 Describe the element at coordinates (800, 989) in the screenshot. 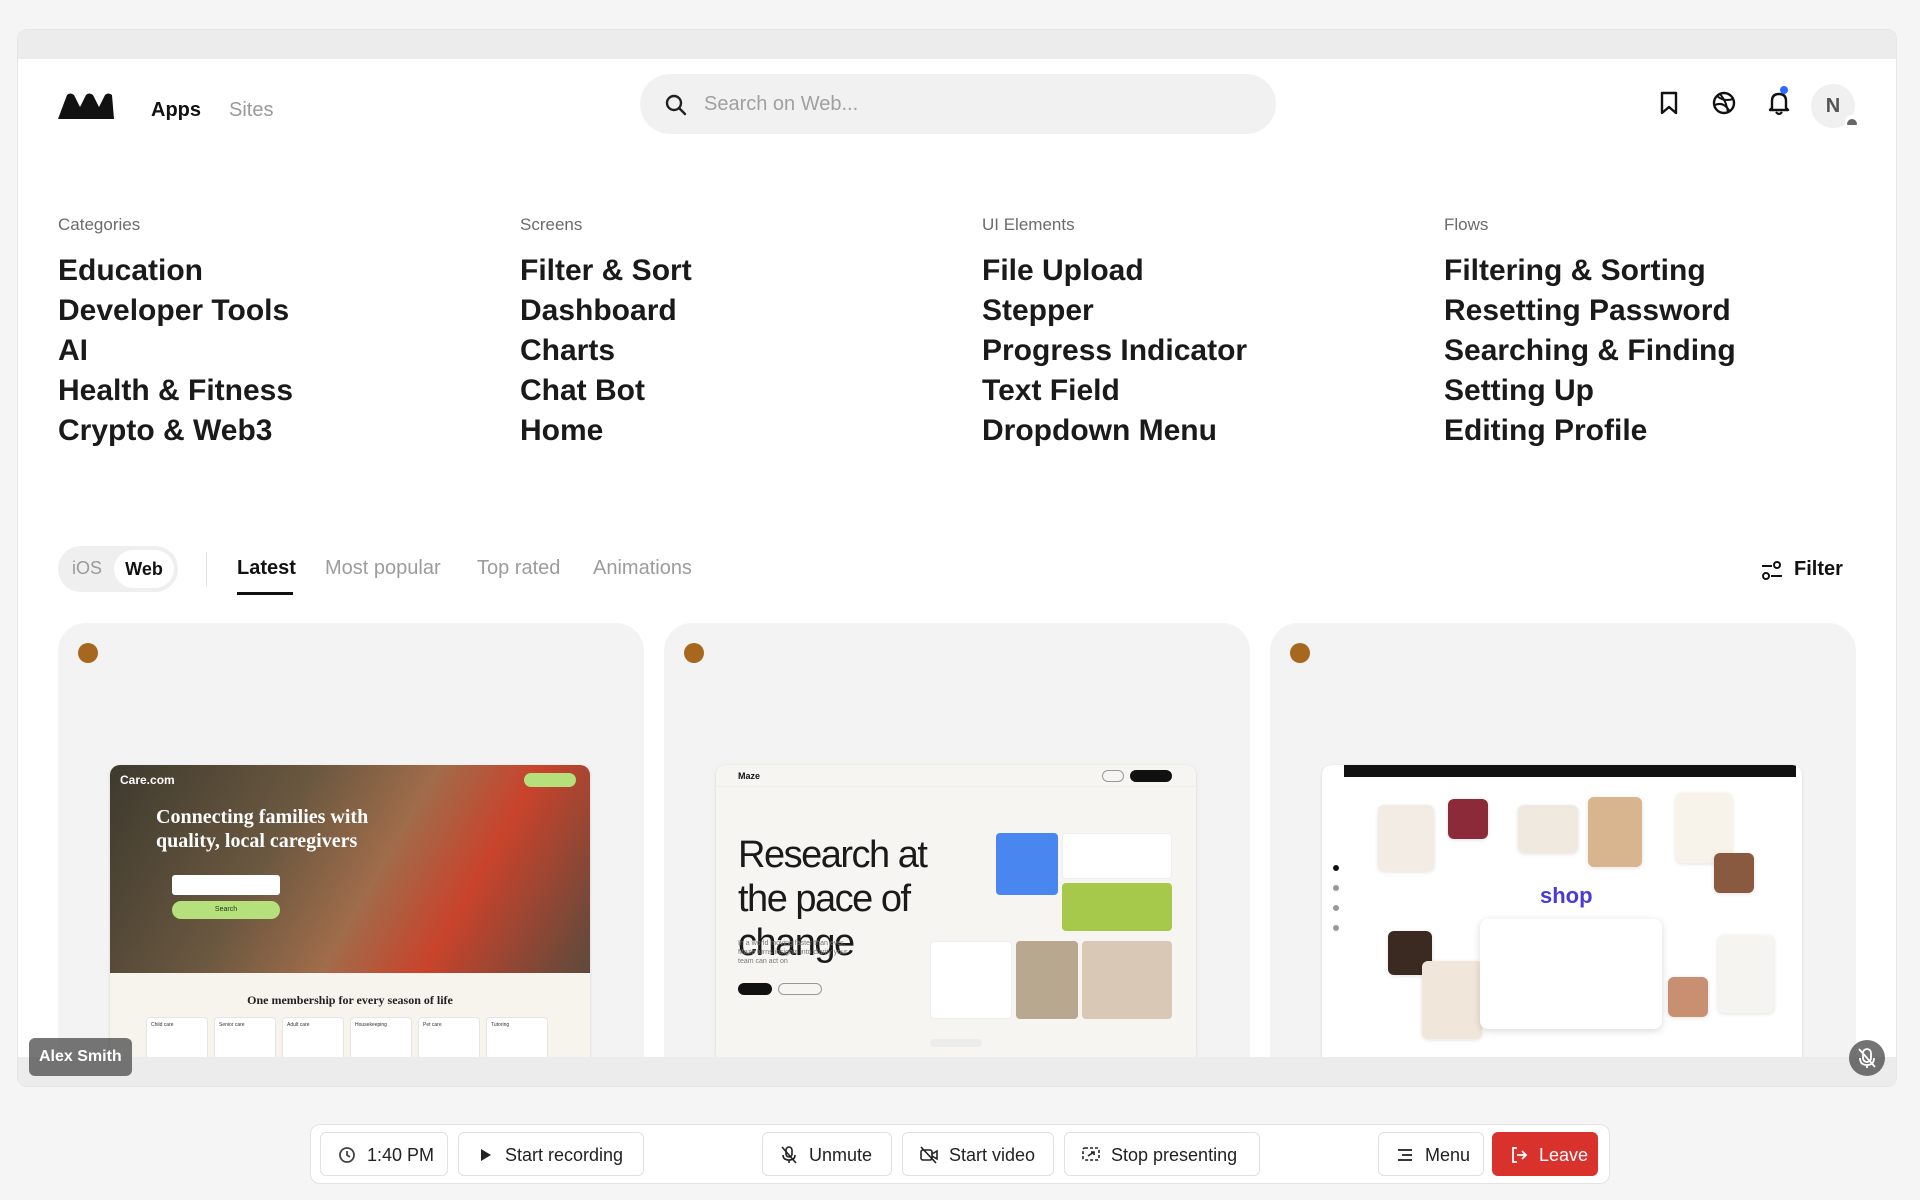

I see `request-demo-button` at that location.